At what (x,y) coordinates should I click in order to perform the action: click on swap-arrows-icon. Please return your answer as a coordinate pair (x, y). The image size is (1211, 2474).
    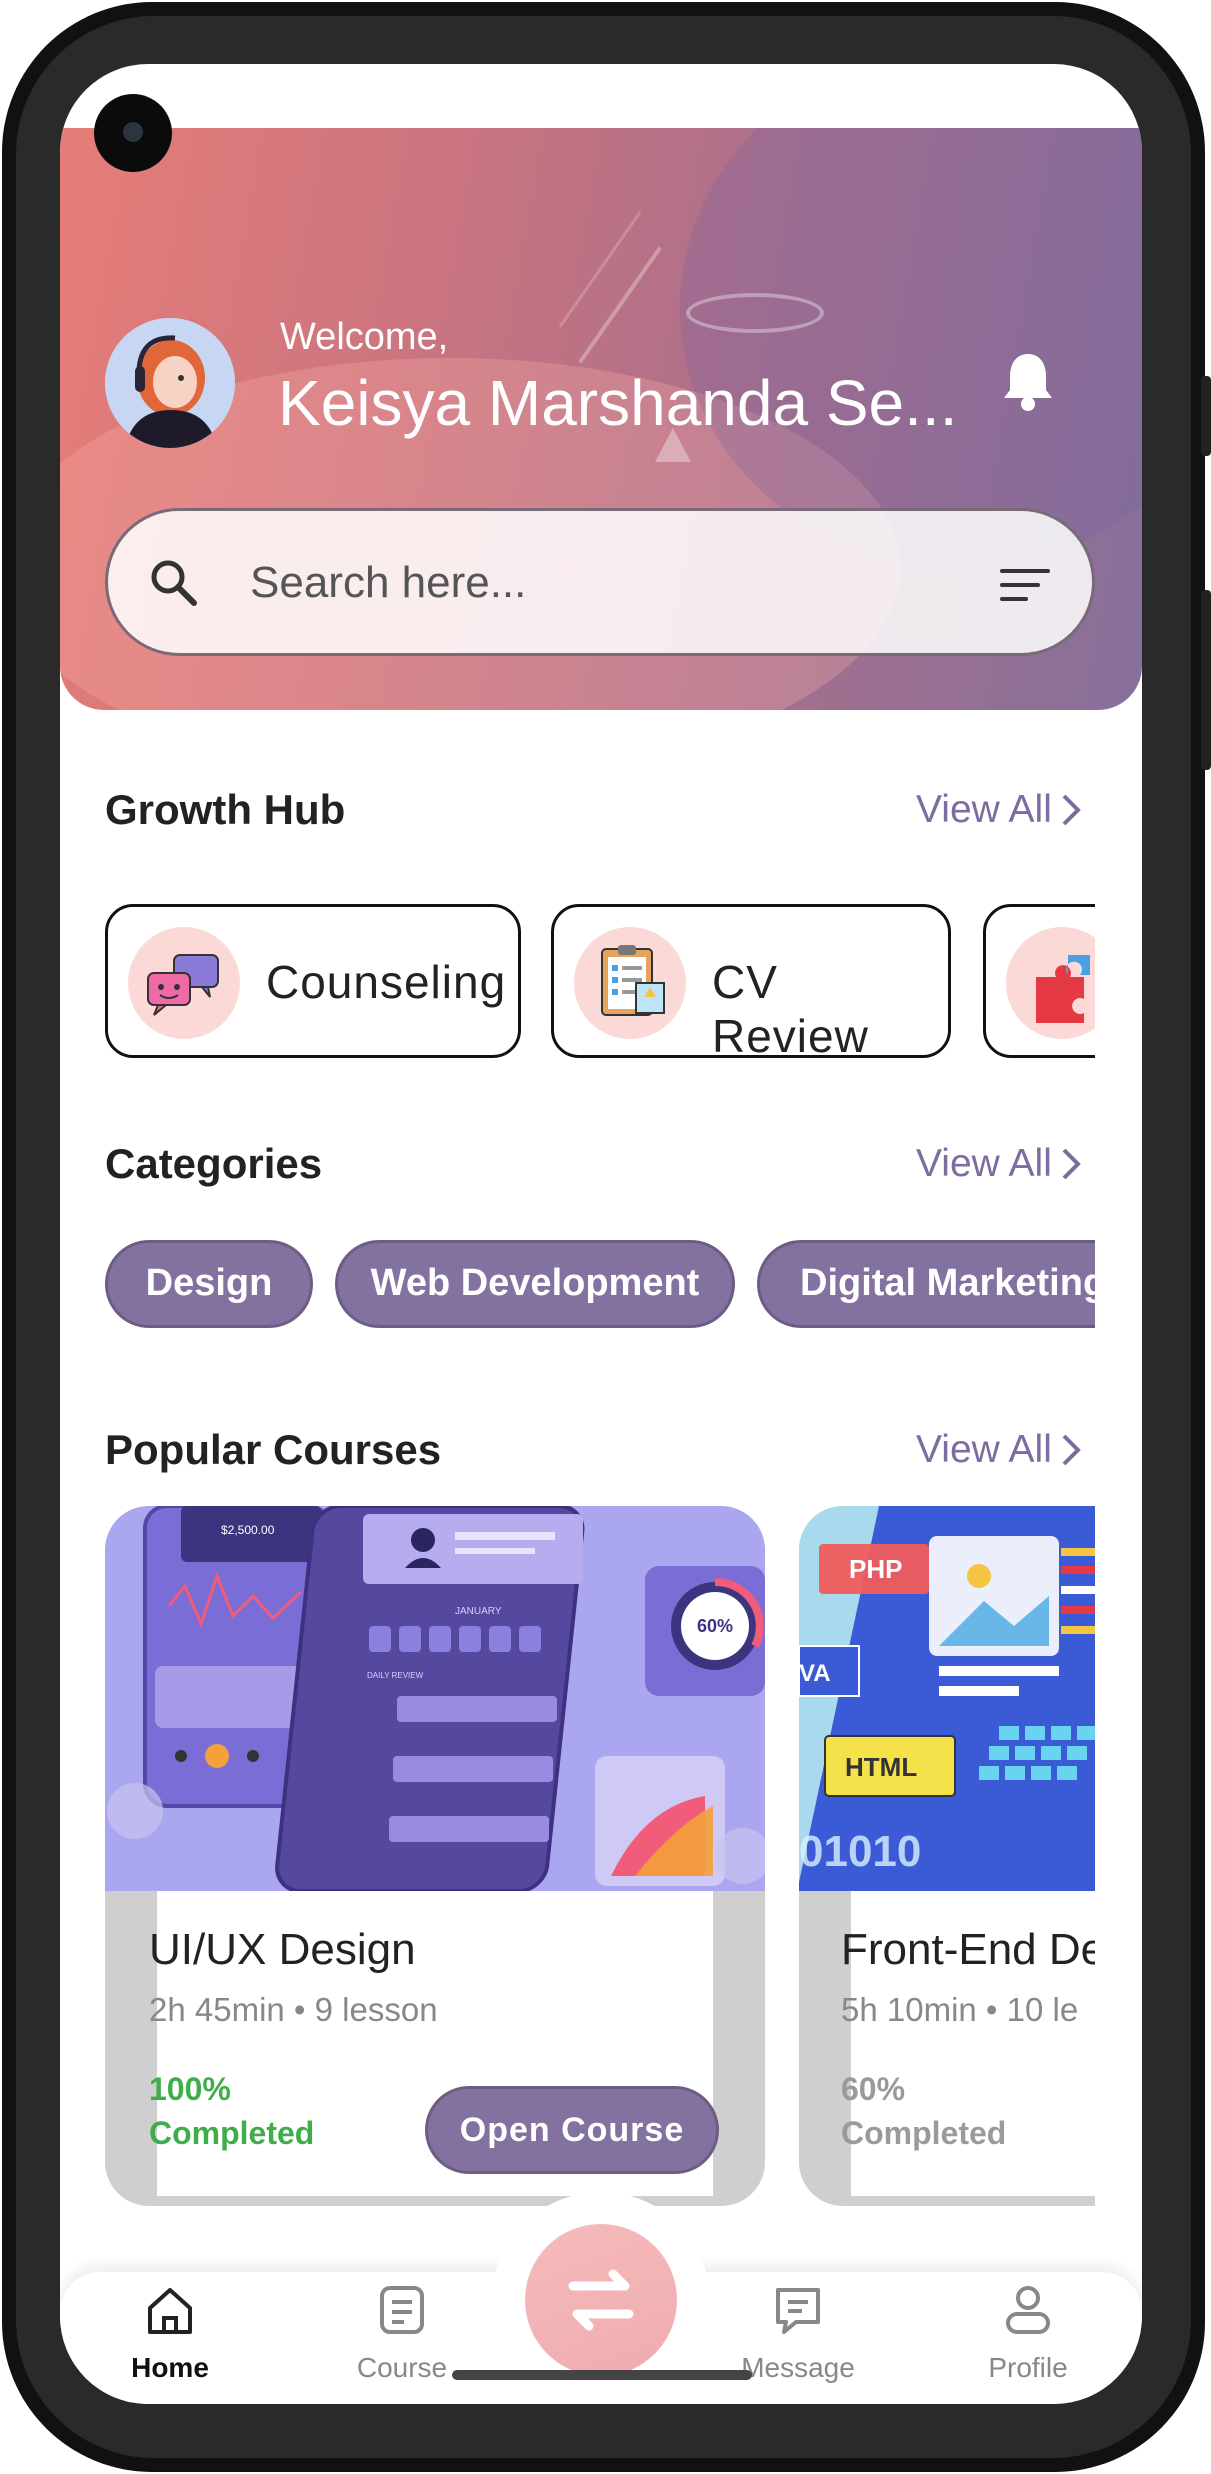
    Looking at the image, I should click on (601, 2300).